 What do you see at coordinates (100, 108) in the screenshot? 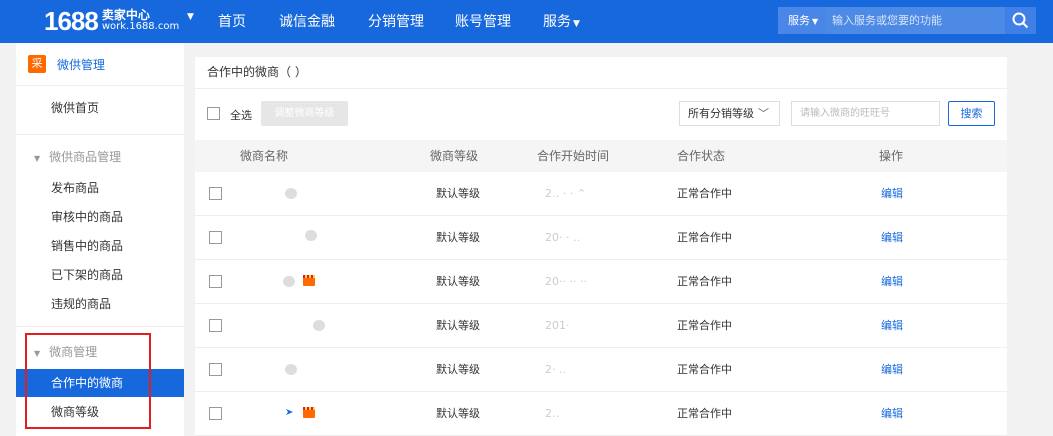
I see `sidebar-item-home: 微供首页` at bounding box center [100, 108].